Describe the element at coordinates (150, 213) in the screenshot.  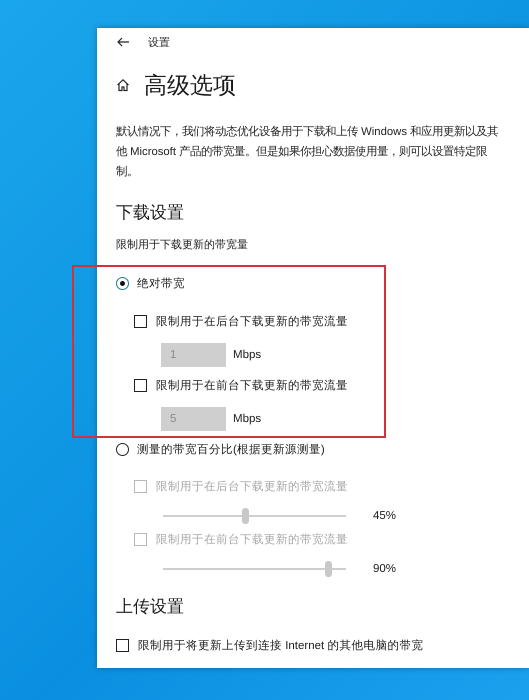
I see `section-heading: 下载设置` at that location.